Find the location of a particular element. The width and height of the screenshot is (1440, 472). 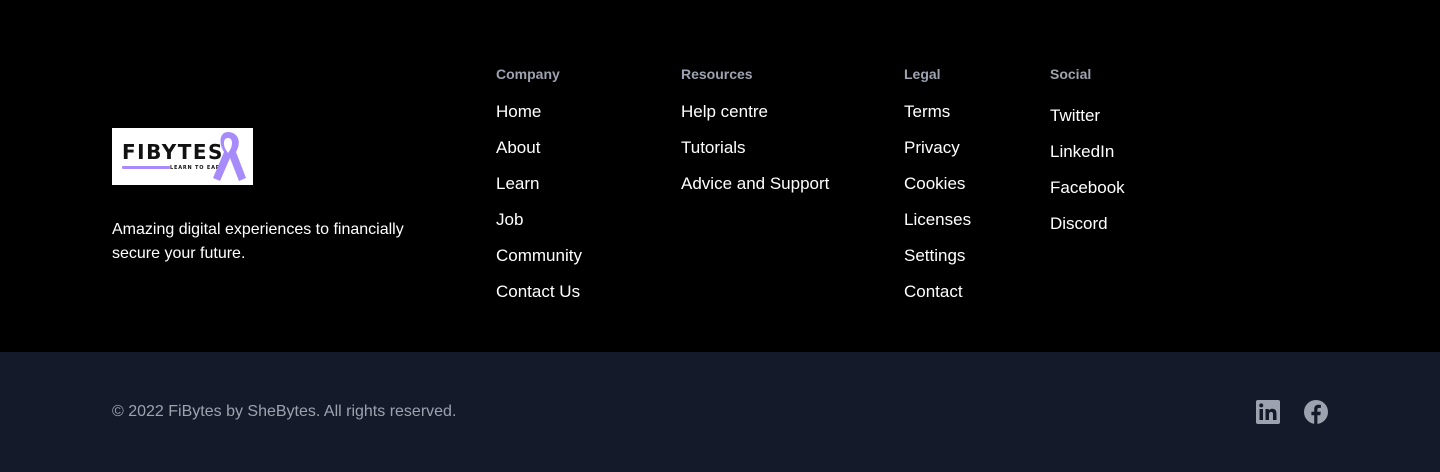

footer-link-help-centre: Help centre is located at coordinates (724, 112).